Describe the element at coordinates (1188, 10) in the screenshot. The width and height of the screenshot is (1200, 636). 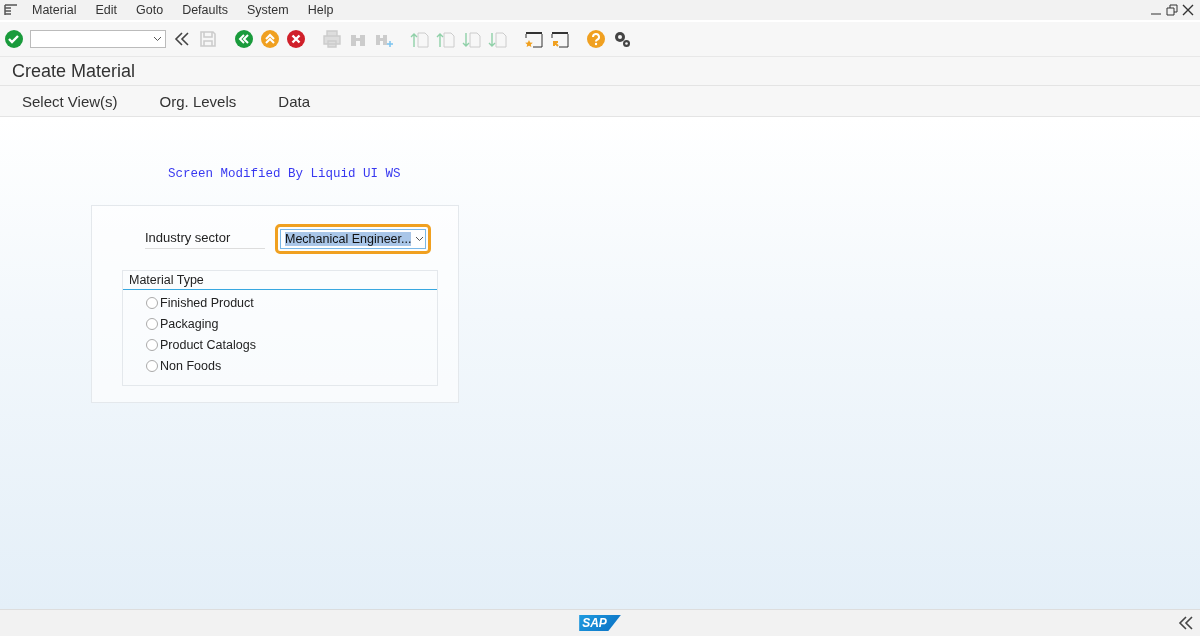
I see `close-icon` at that location.